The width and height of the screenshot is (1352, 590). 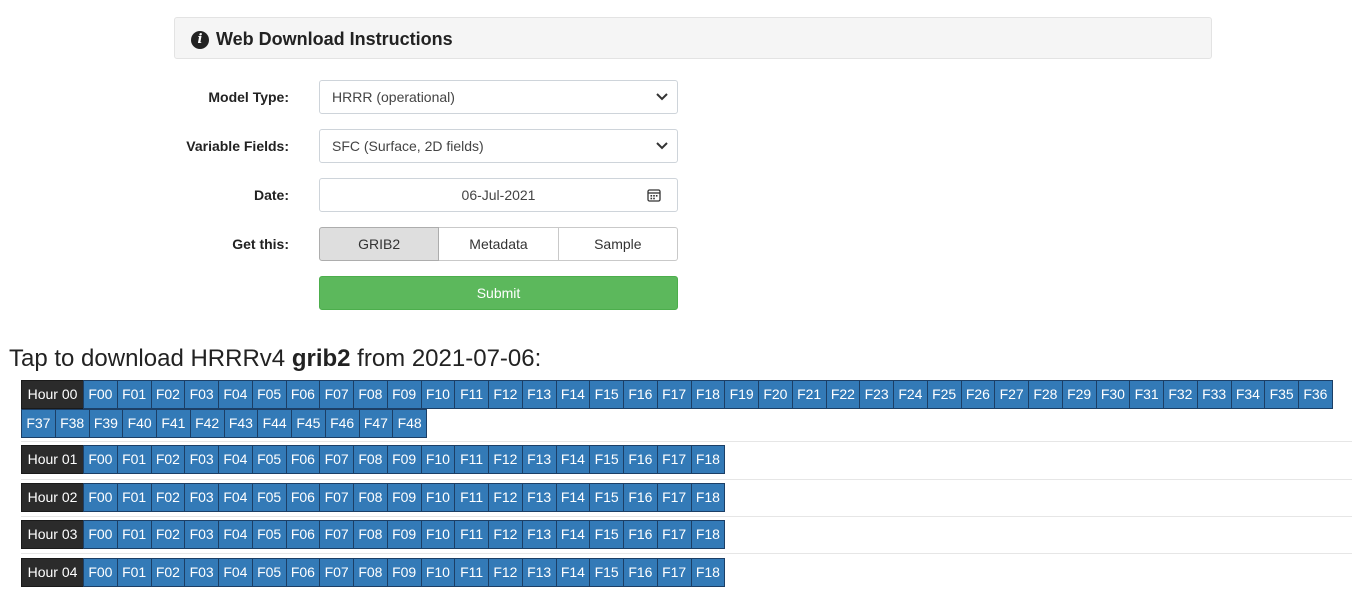 What do you see at coordinates (809, 394) in the screenshot?
I see `forecast-download-button: F21` at bounding box center [809, 394].